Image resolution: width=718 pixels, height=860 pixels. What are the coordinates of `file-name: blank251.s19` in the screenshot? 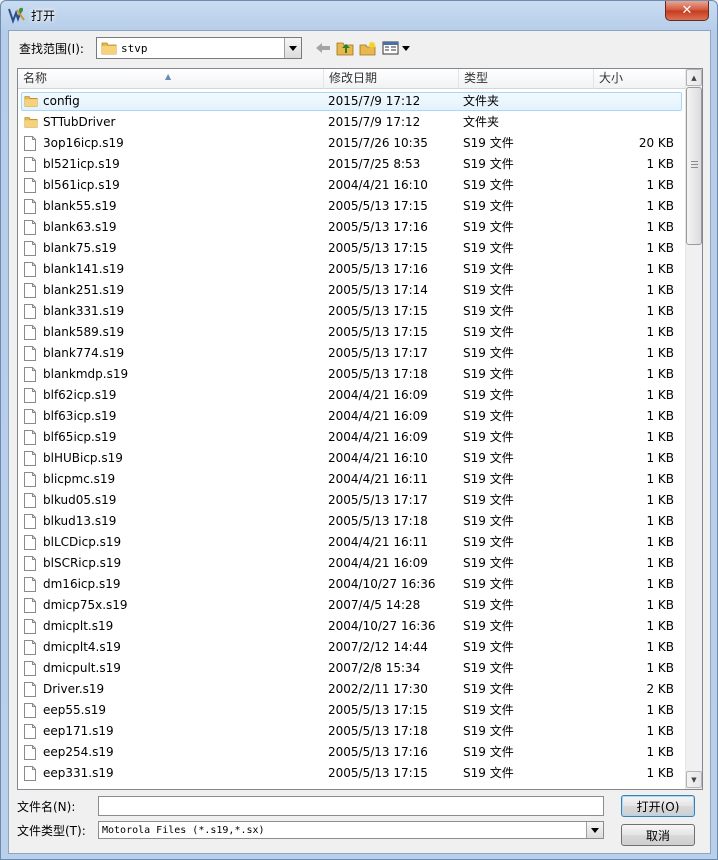 It's located at (84, 290).